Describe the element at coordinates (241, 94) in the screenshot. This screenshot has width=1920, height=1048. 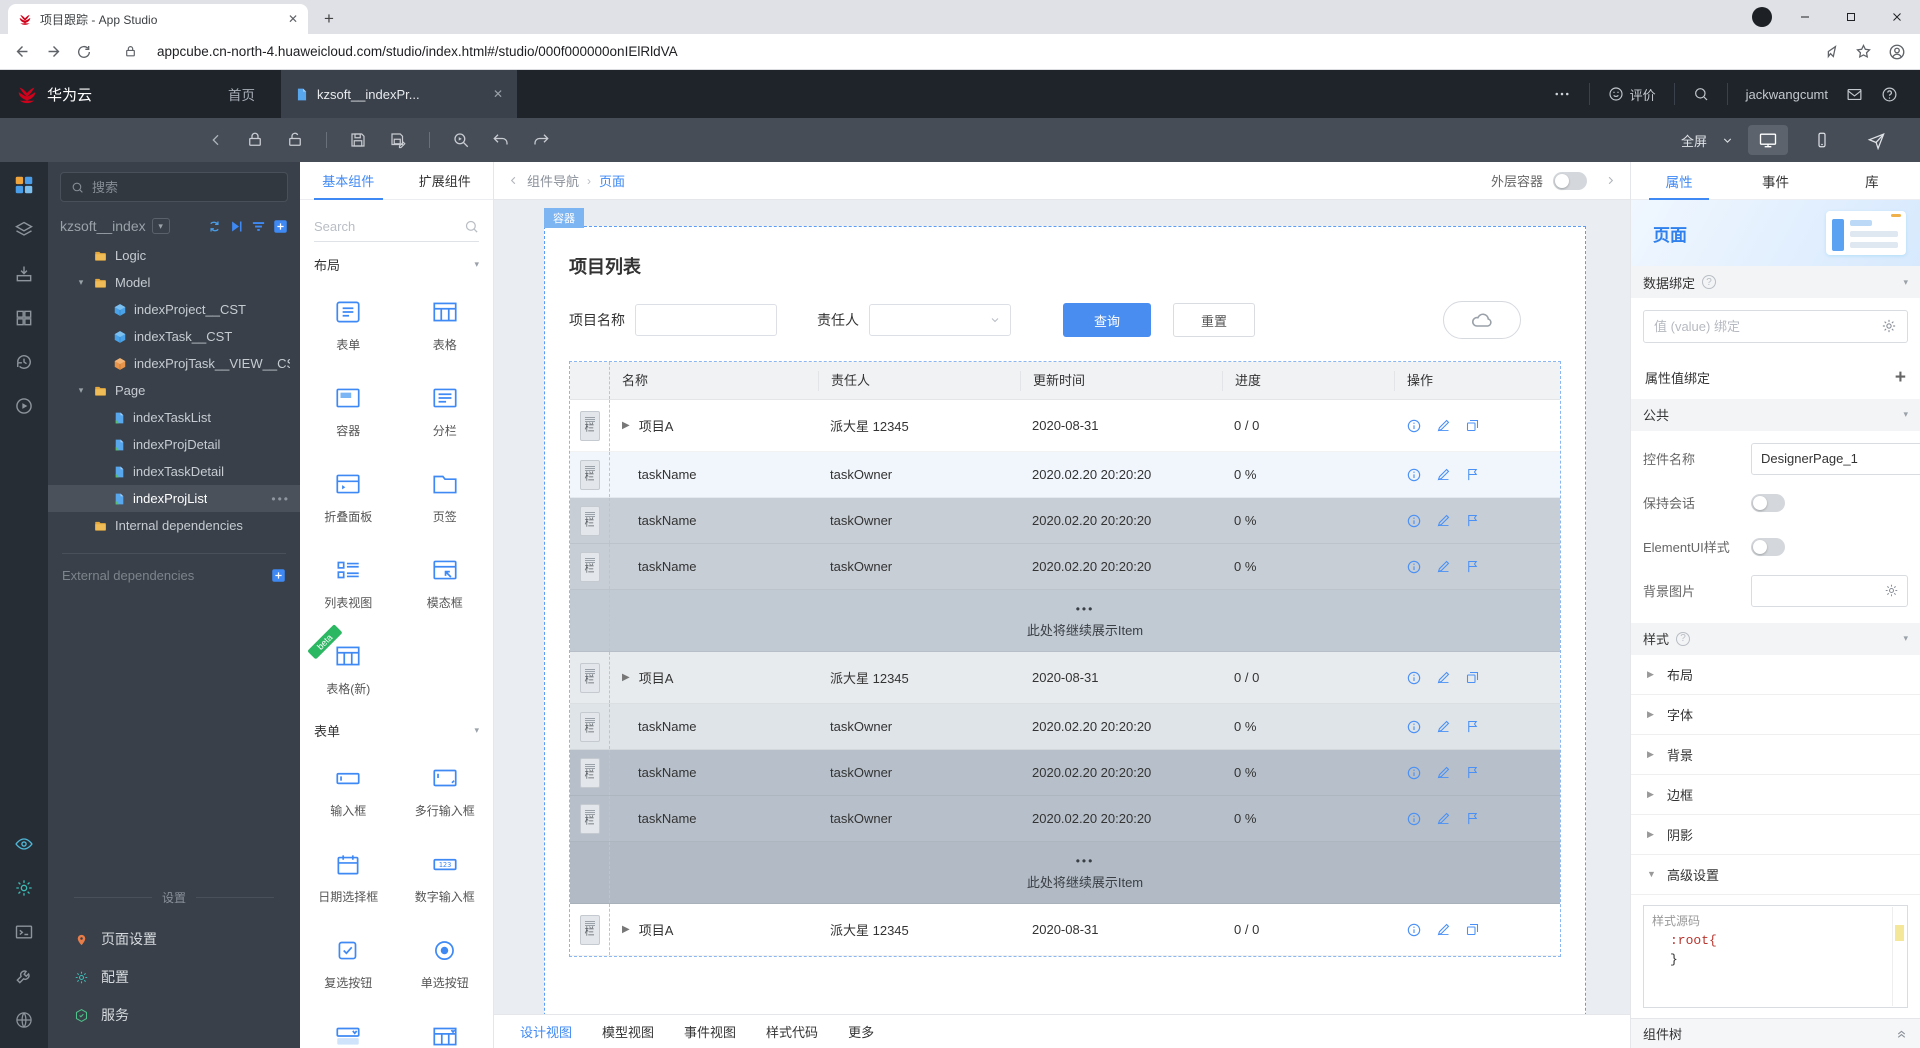
I see `home-link: 首页` at that location.